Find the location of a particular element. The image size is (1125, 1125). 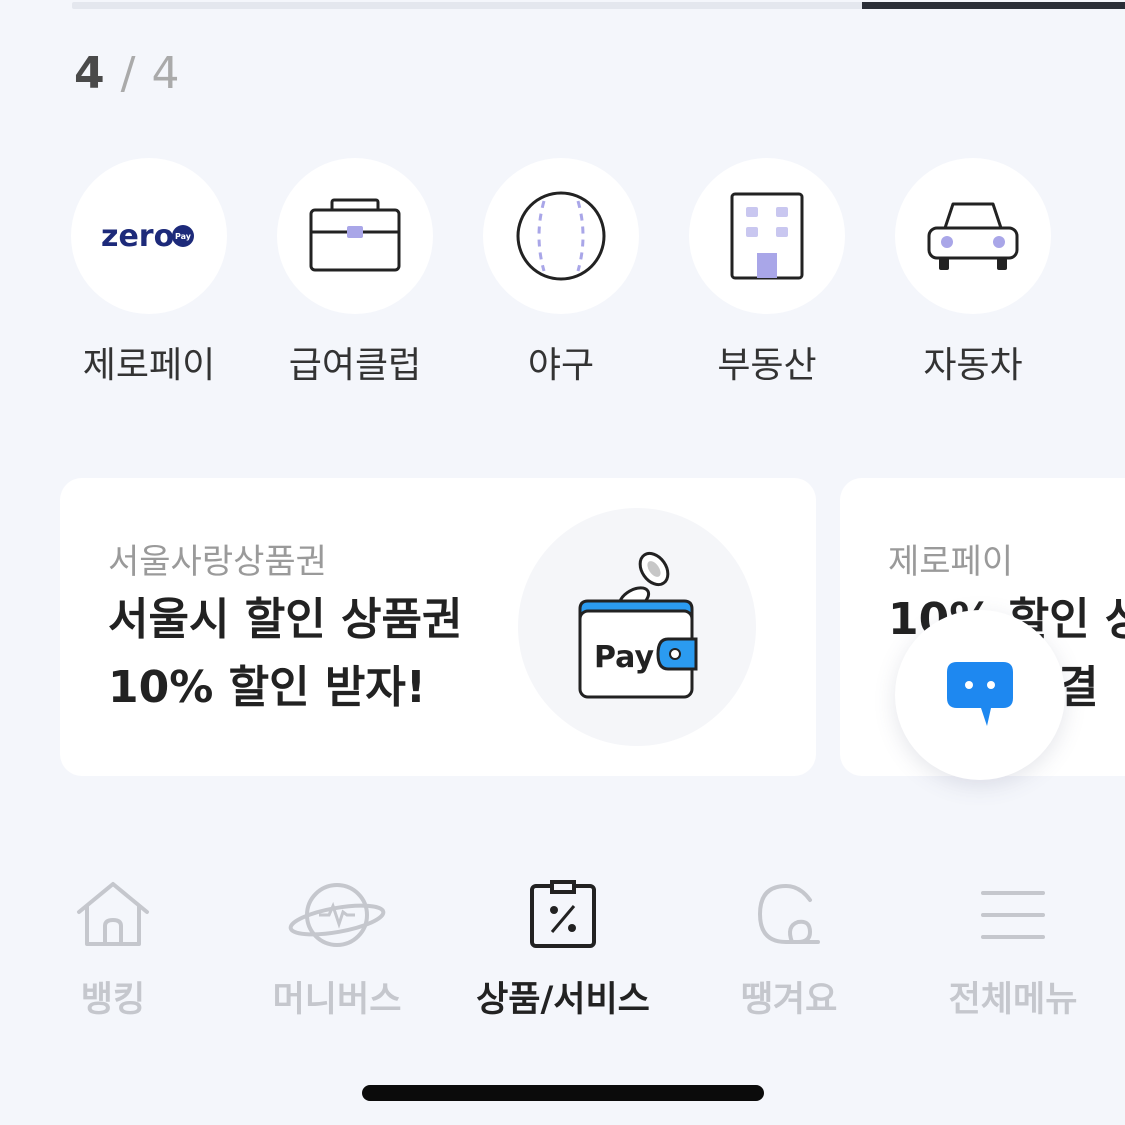

baseball-icon is located at coordinates (561, 236).